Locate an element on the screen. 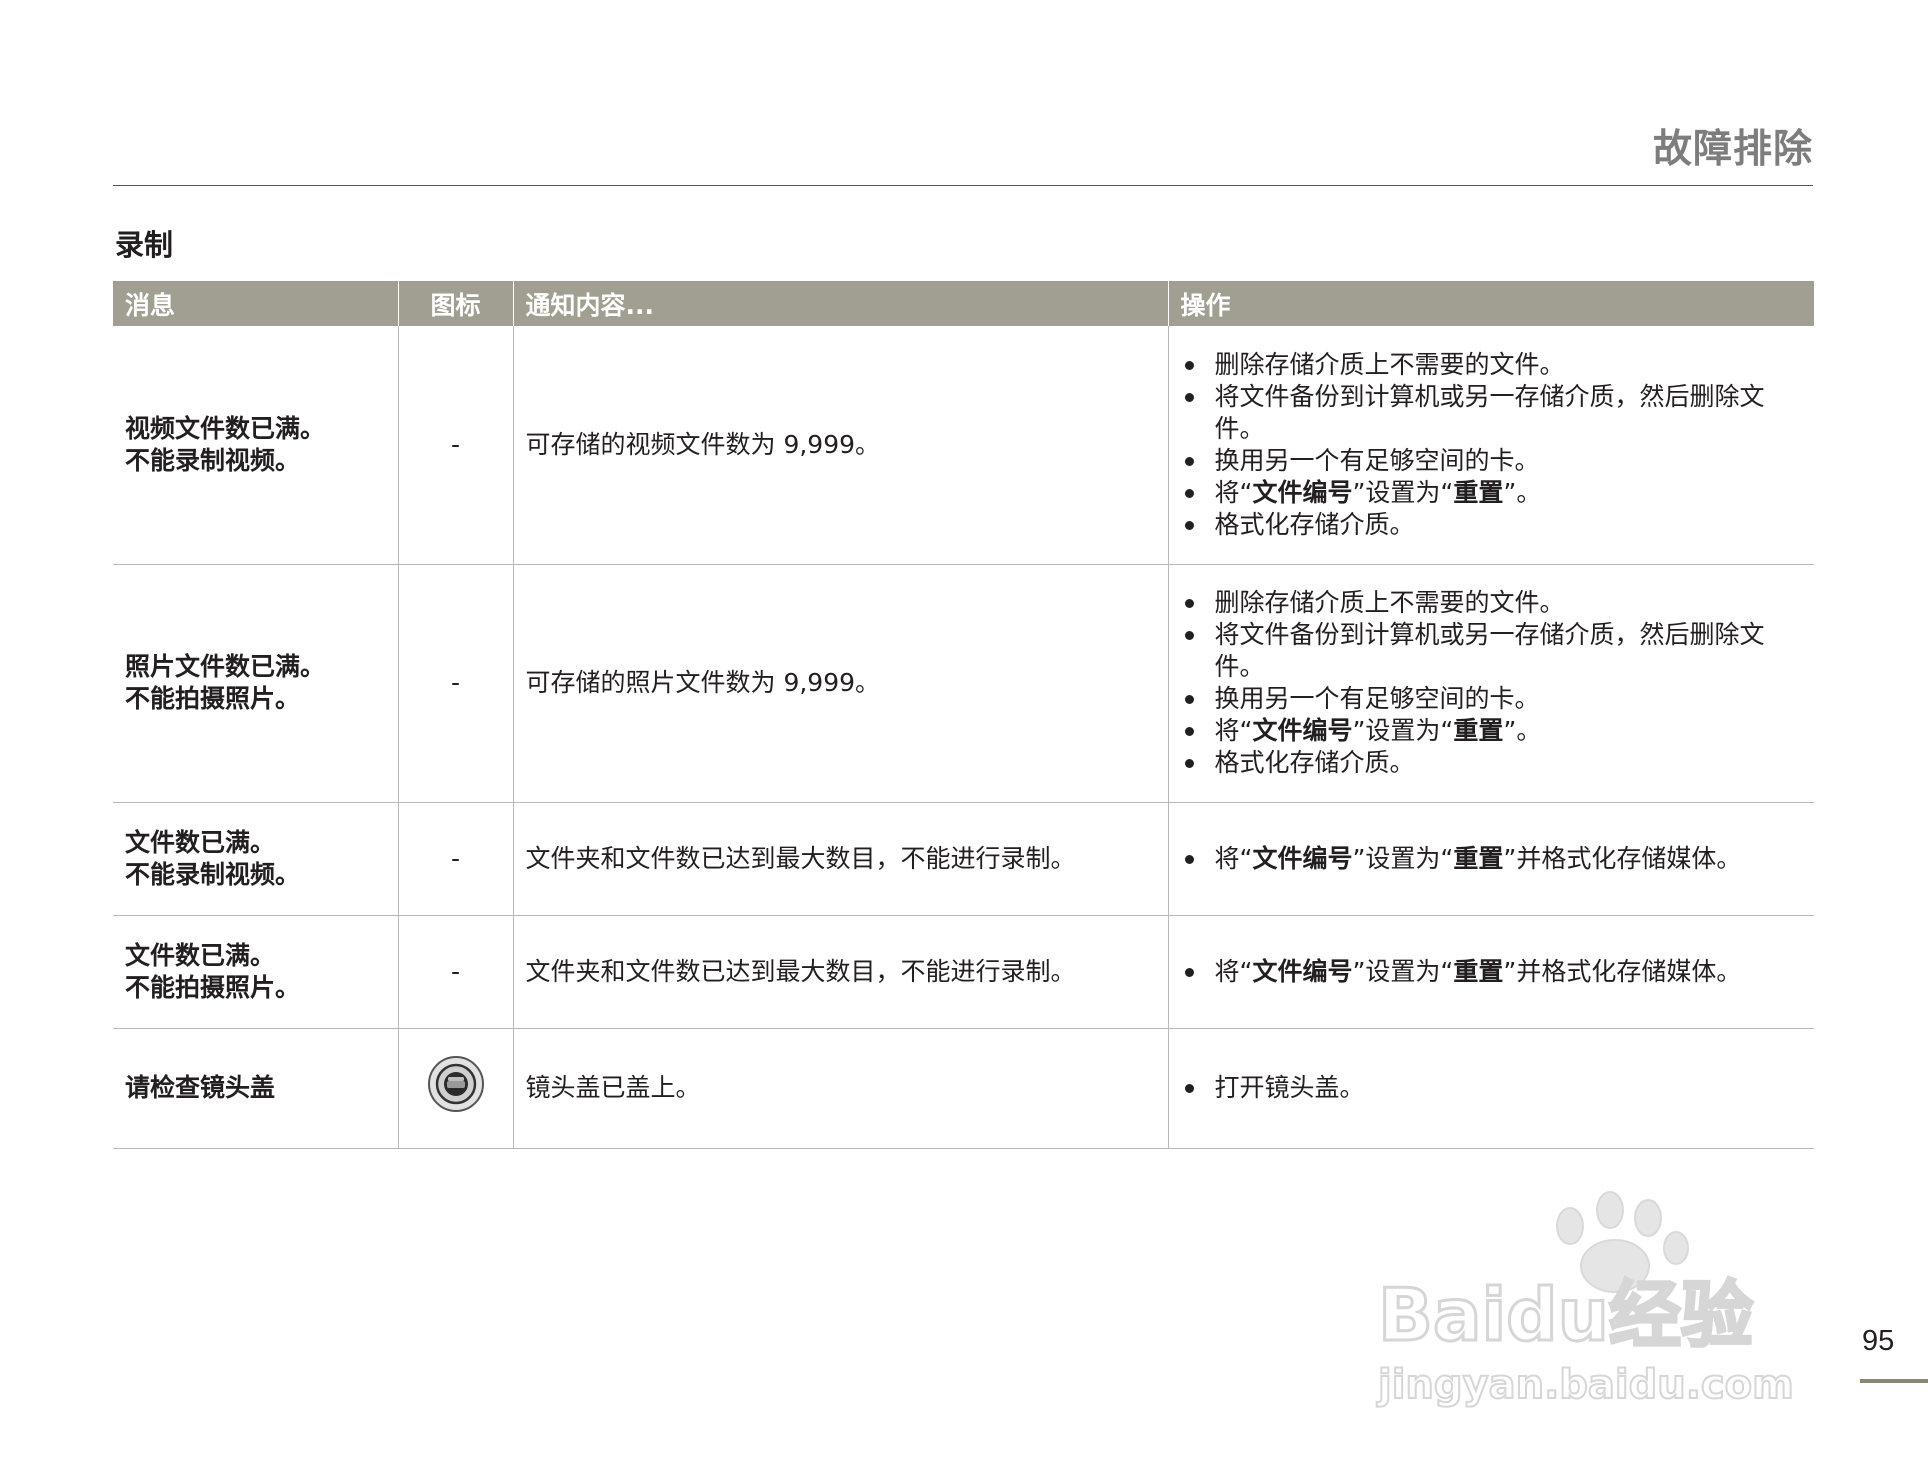 This screenshot has height=1474, width=1928. lens-cover-icon is located at coordinates (456, 1088).